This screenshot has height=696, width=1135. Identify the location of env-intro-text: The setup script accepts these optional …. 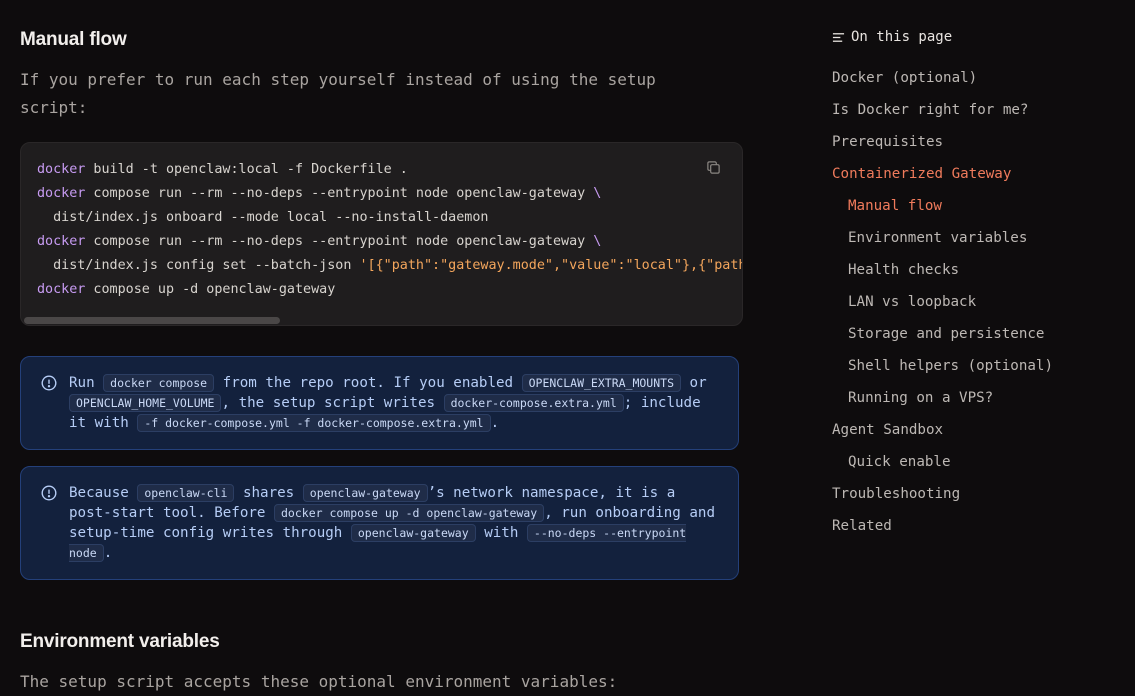
(319, 681).